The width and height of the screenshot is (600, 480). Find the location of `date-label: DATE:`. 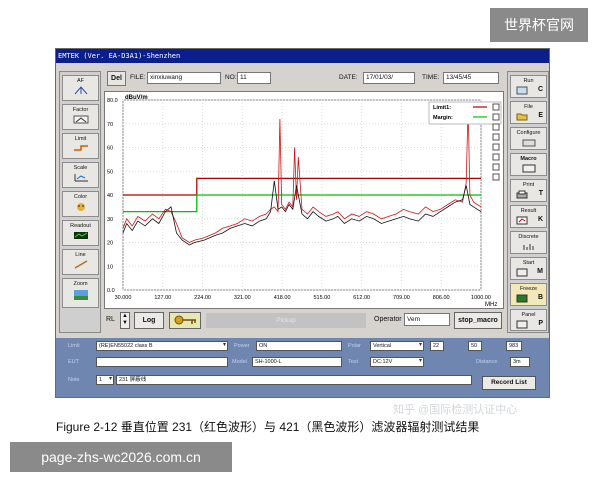

date-label: DATE: is located at coordinates (348, 77).